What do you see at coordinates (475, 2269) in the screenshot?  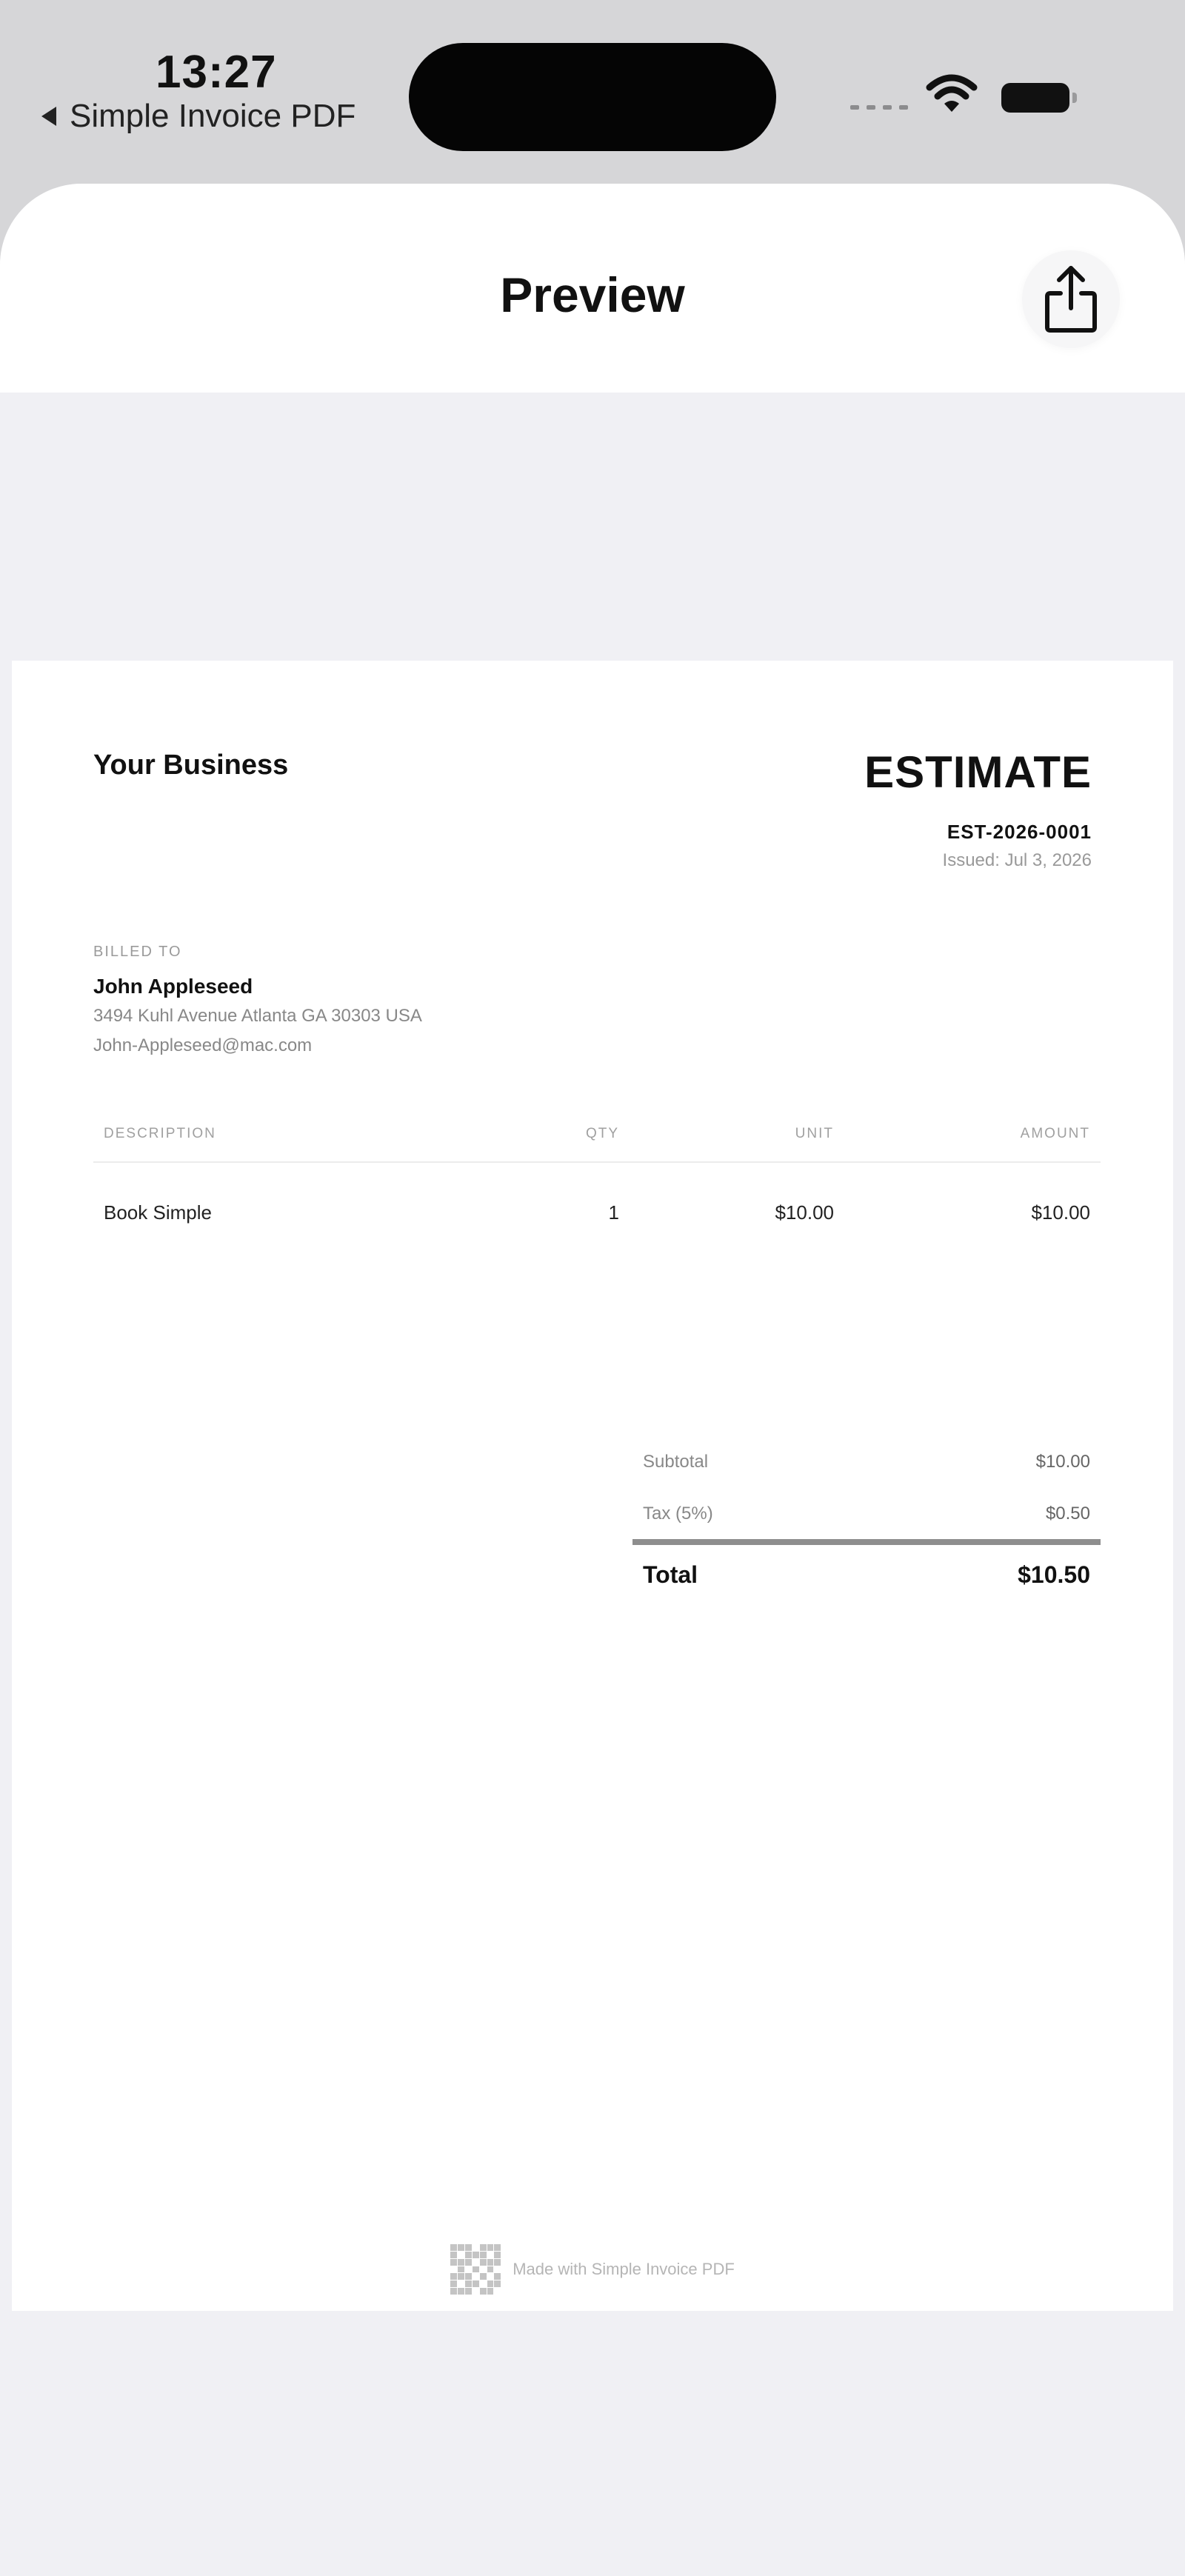 I see `qr-code-icon` at bounding box center [475, 2269].